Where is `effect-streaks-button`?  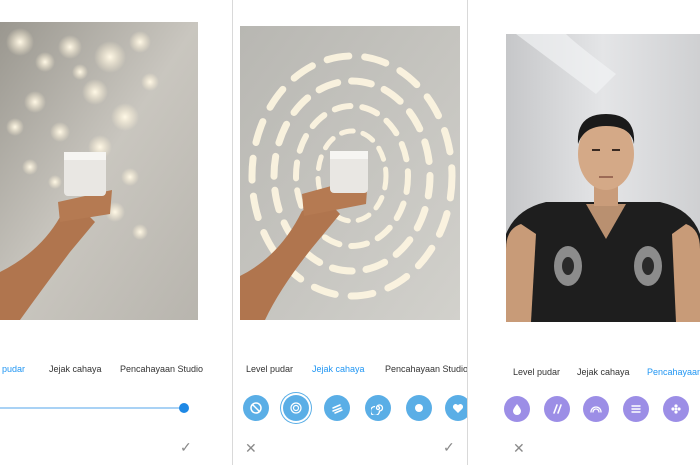
effect-streaks-button is located at coordinates (337, 408).